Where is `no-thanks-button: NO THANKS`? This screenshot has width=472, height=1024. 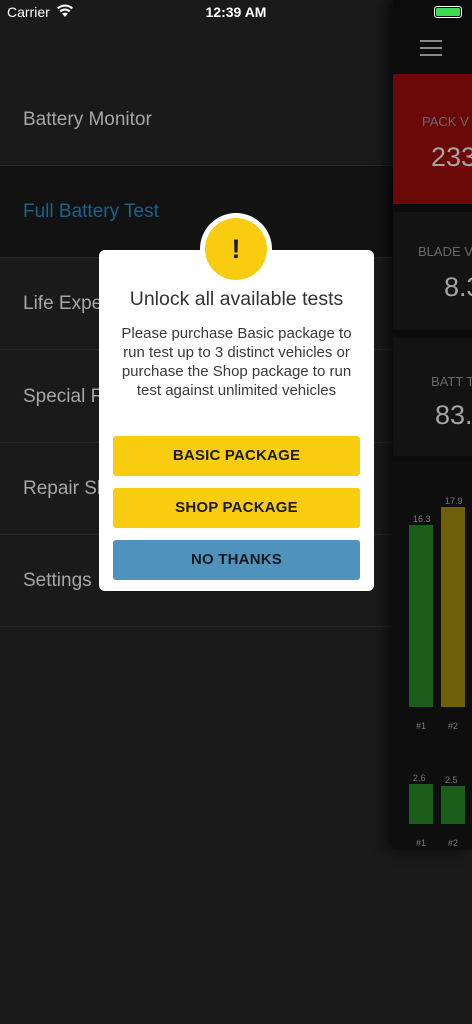
no-thanks-button: NO THANKS is located at coordinates (236, 560).